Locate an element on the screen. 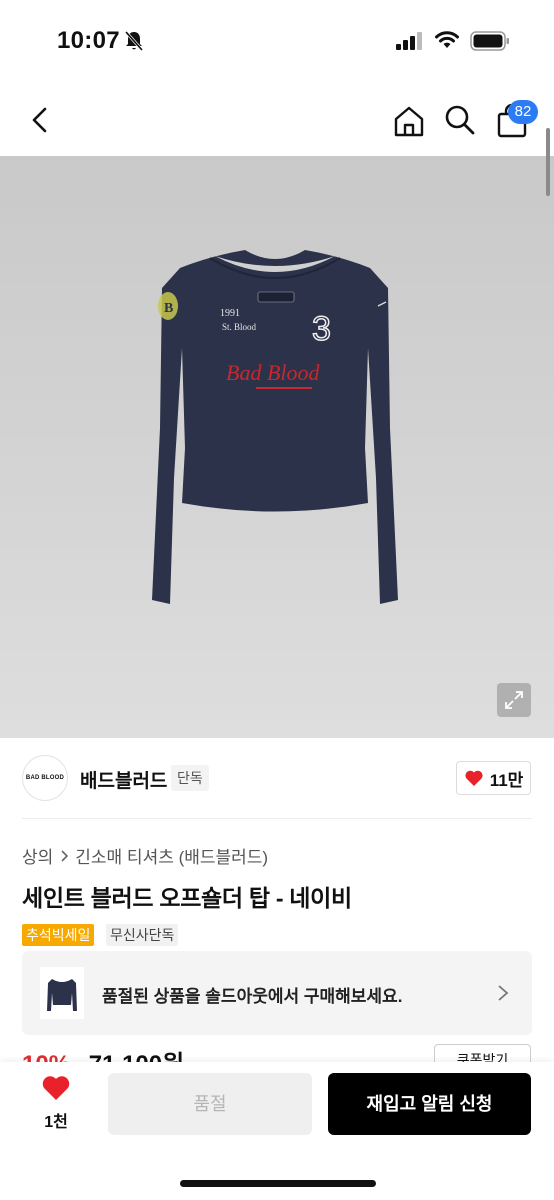 This screenshot has width=554, height=1200. breadcrumb-subcategory: 긴소매 티셔츠 (배드블러드) is located at coordinates (171, 855).